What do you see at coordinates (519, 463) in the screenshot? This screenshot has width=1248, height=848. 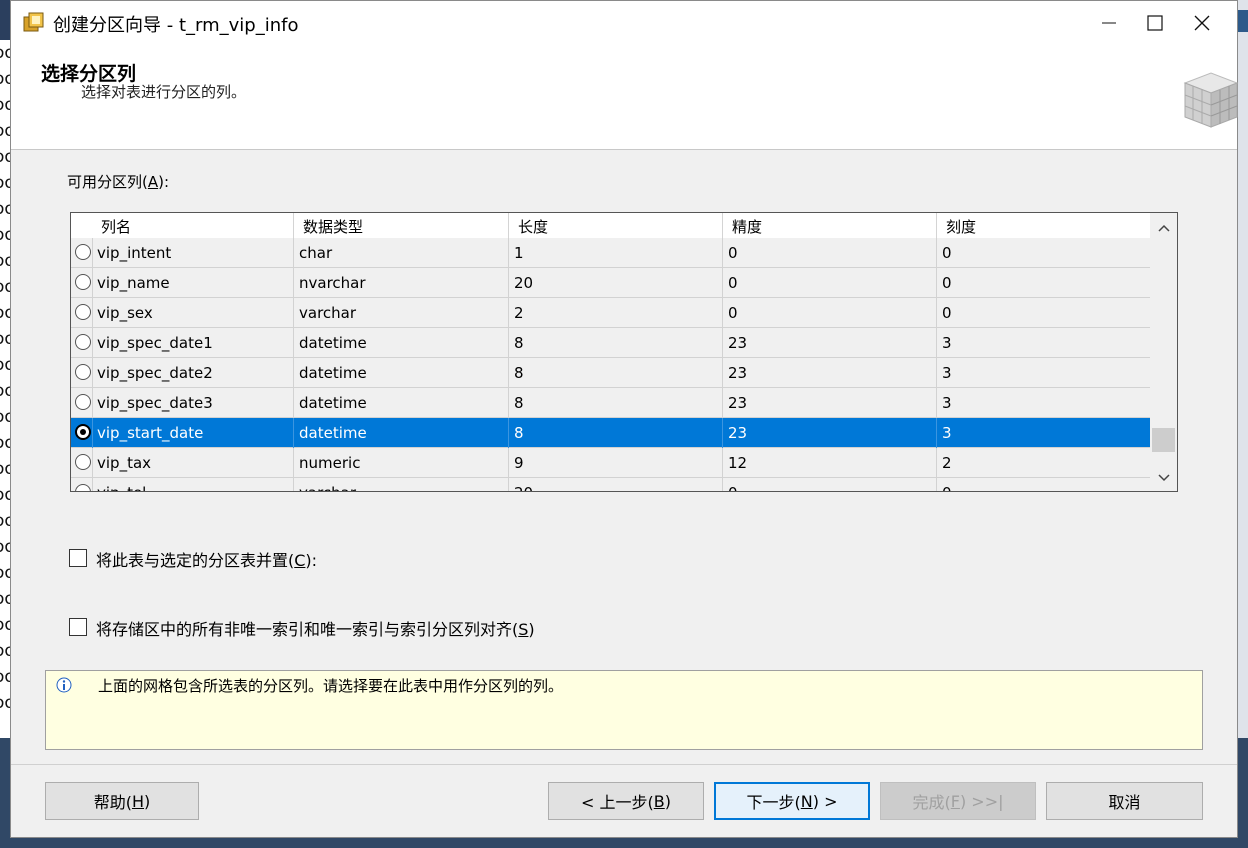 I see `cell-length: 9` at bounding box center [519, 463].